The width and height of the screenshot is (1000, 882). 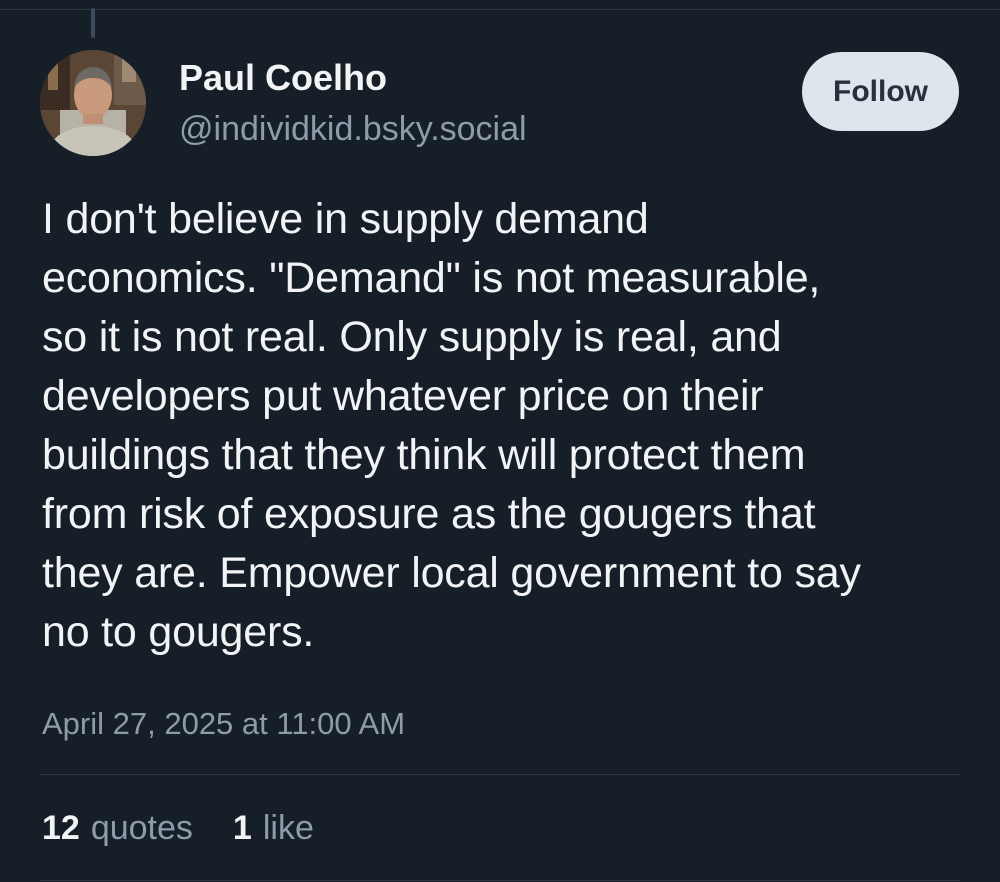 I want to click on likes-label: like, so click(x=288, y=828).